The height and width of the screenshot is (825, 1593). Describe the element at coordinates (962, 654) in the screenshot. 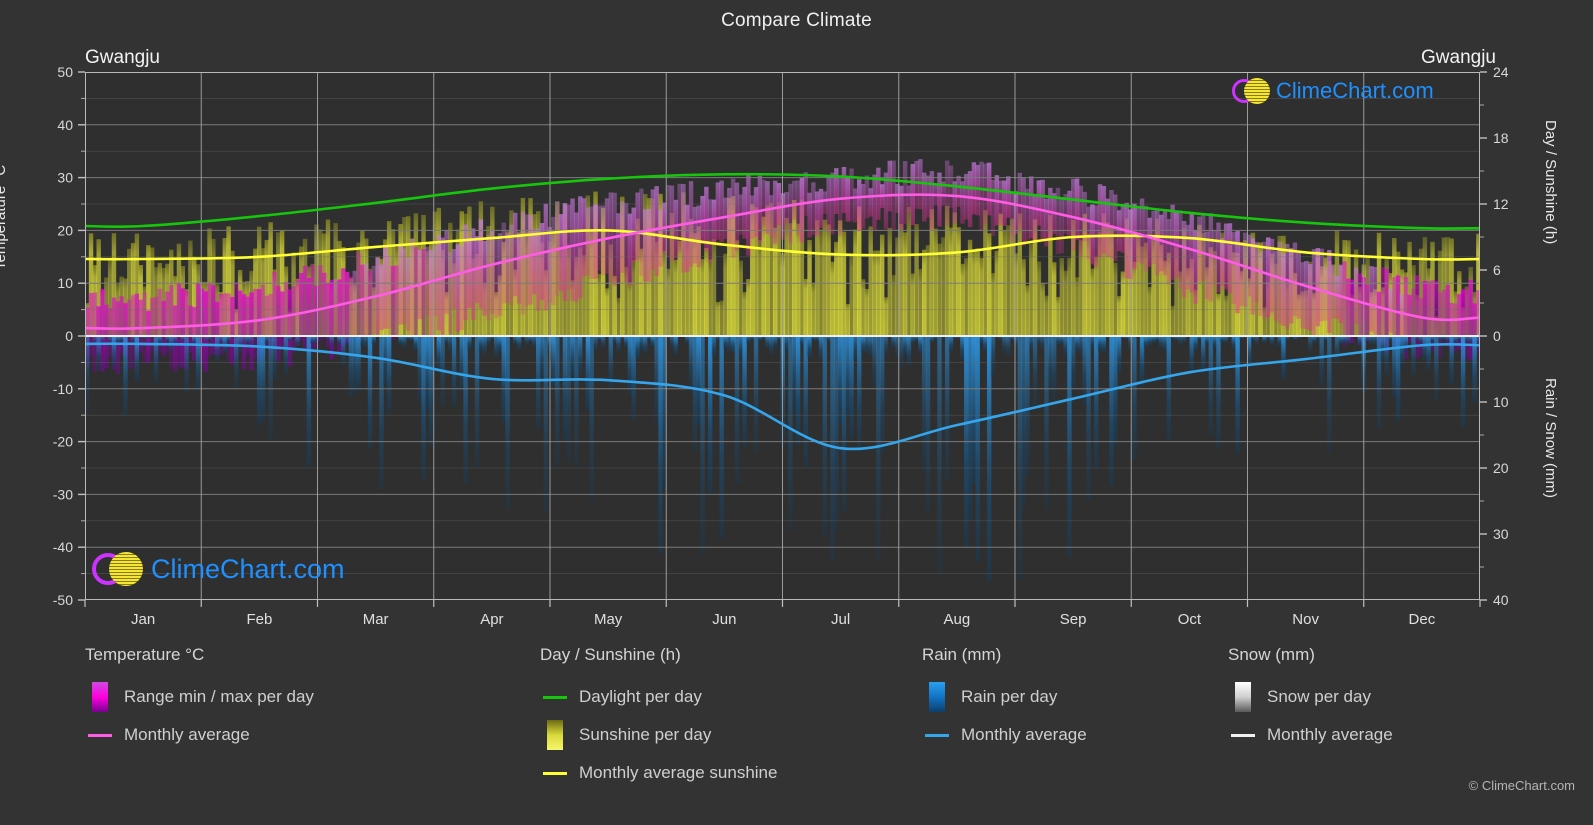

I see `legend-title: Rain (mm)` at that location.